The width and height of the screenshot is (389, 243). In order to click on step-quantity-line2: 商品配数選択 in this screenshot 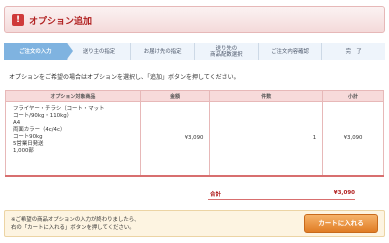, I will do `click(226, 54)`.